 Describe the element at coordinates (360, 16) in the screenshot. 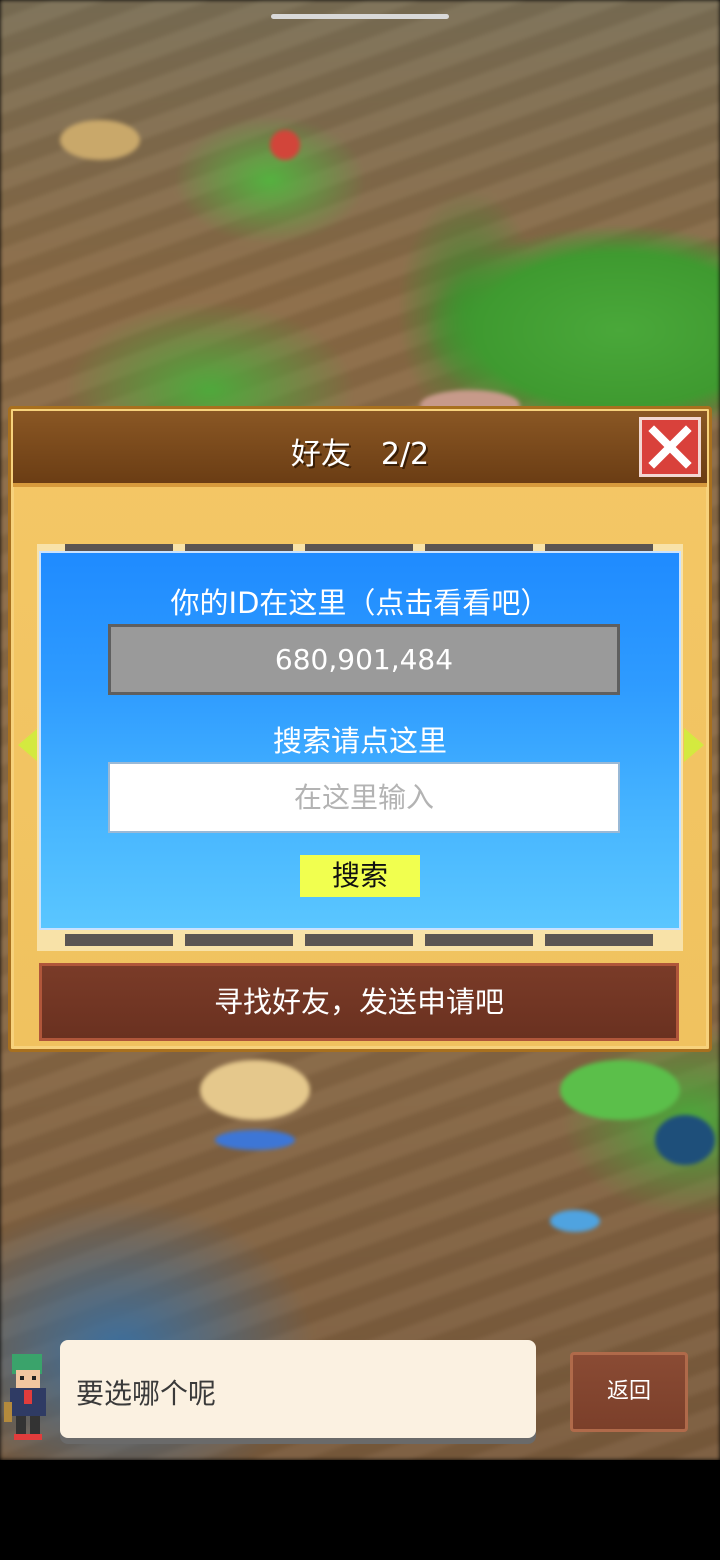

I see `home-indicator` at that location.